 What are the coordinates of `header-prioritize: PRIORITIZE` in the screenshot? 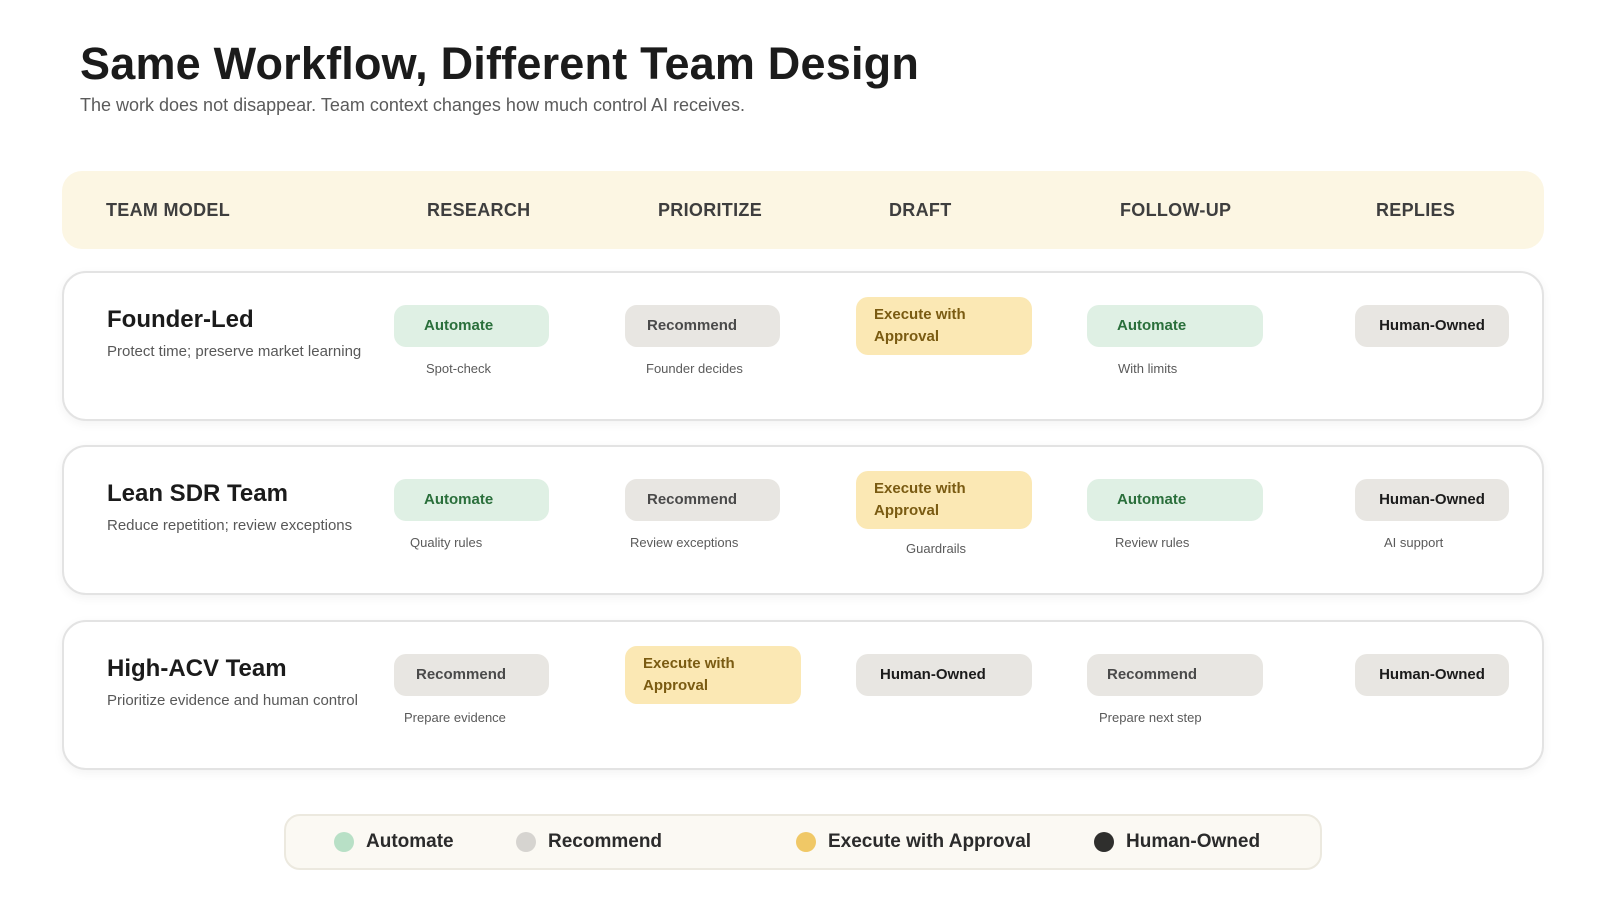 It's located at (710, 210).